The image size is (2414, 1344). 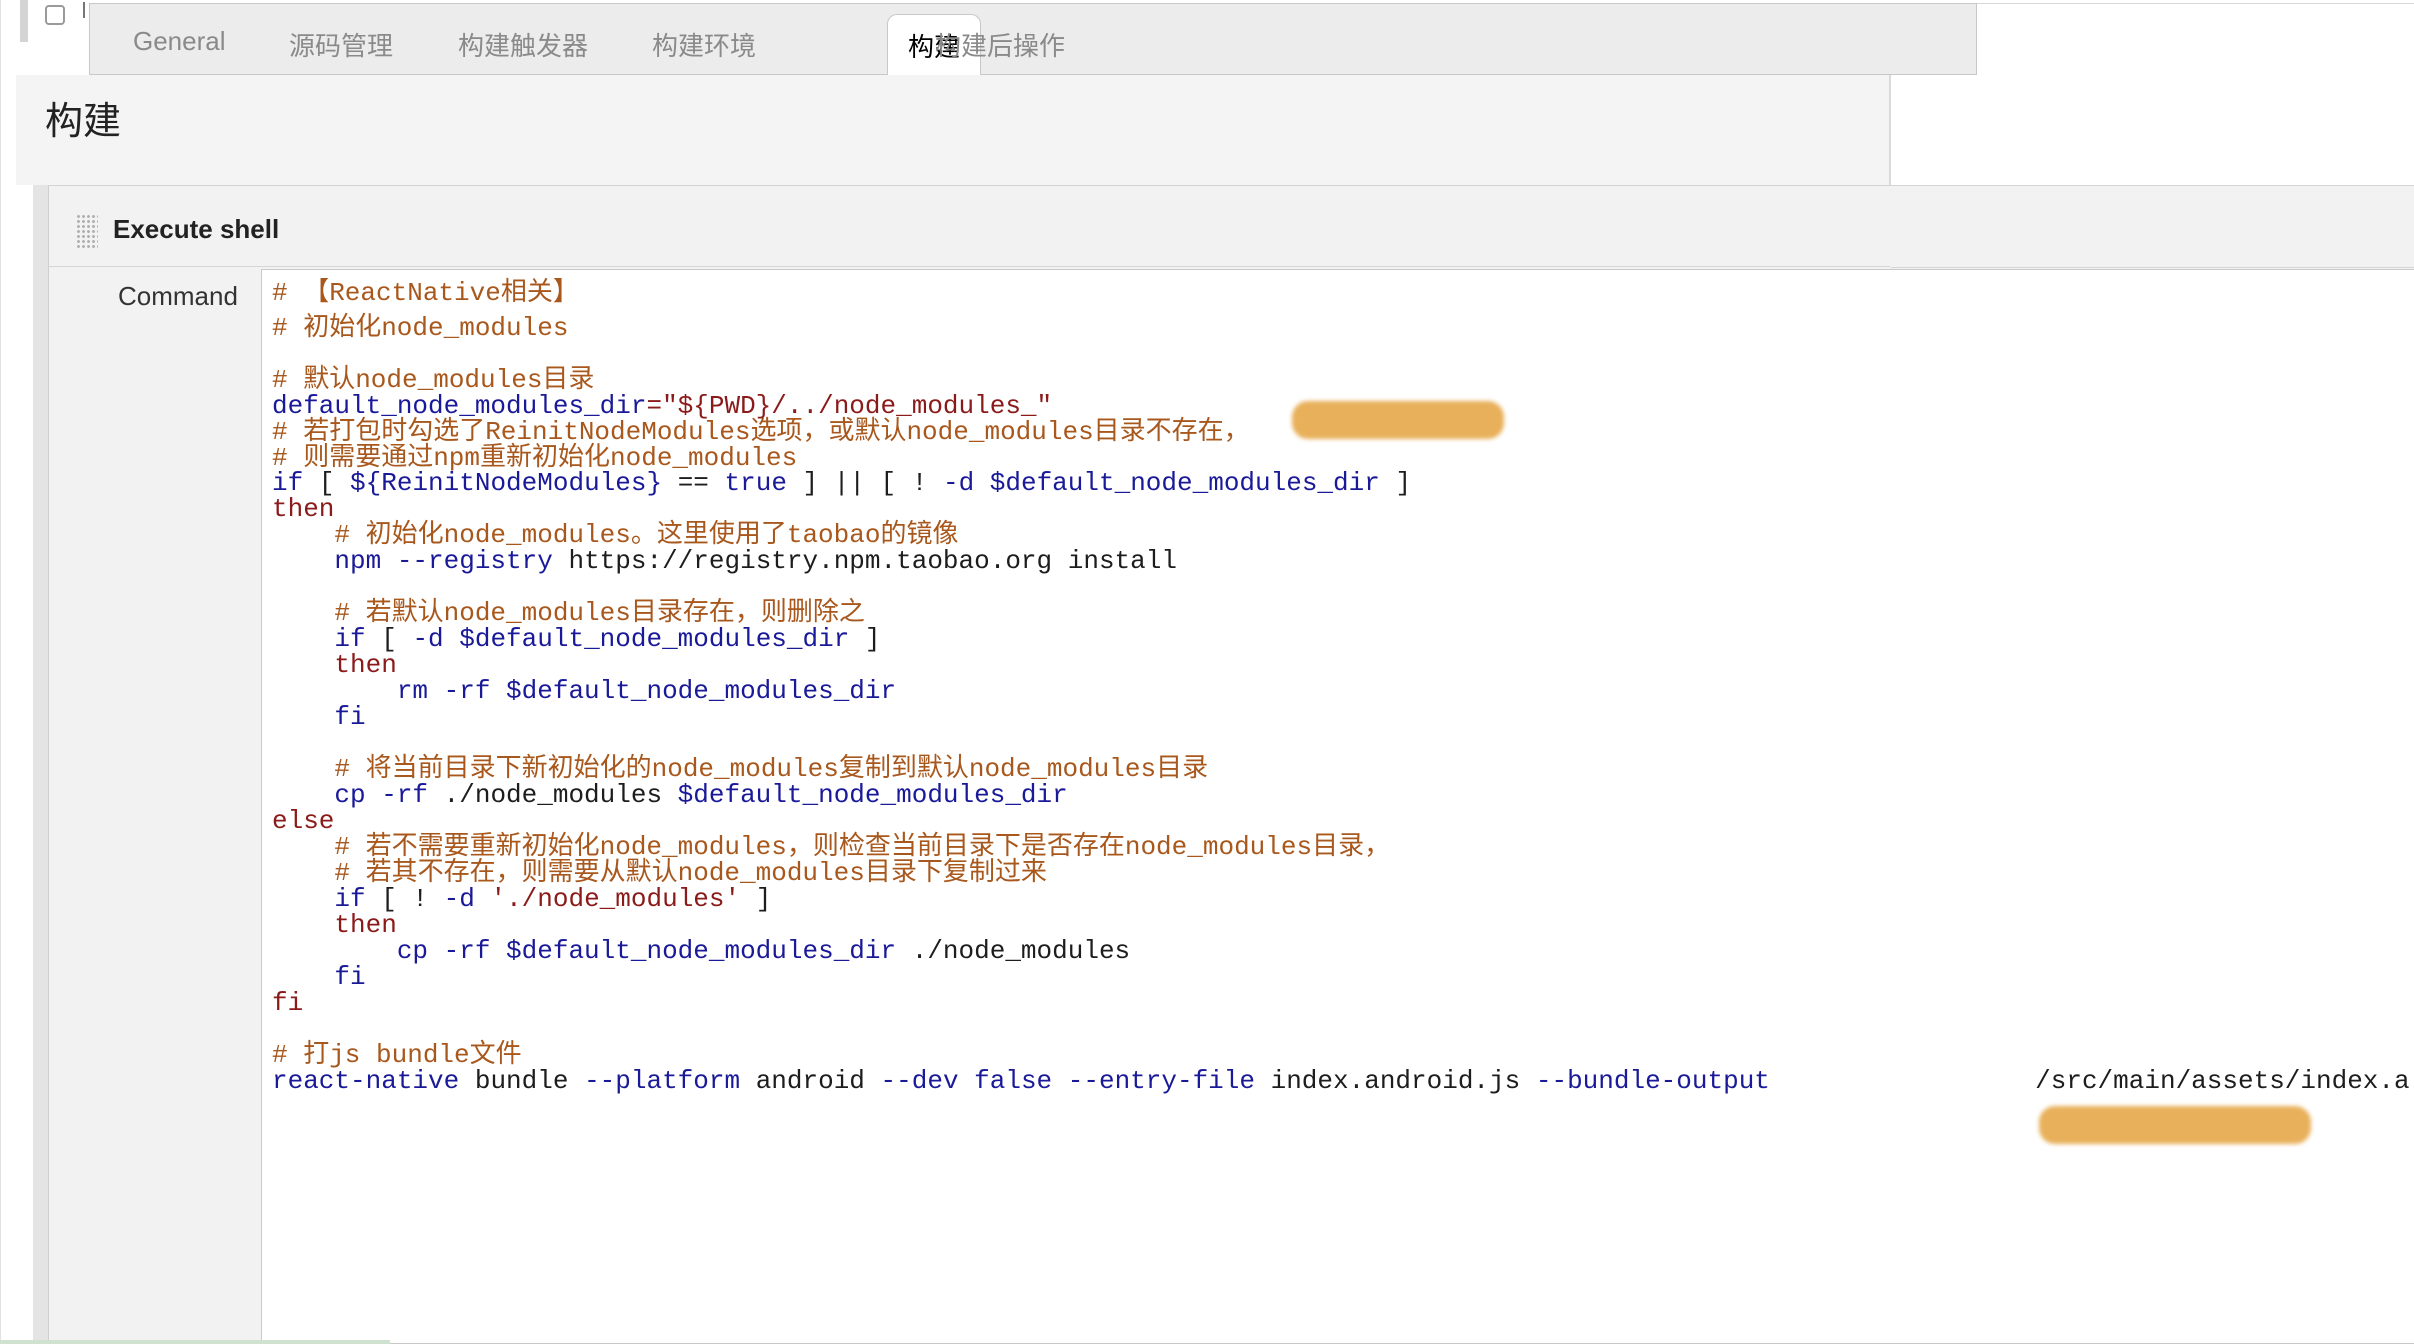 What do you see at coordinates (404, 899) in the screenshot?
I see `code-token: [ !` at bounding box center [404, 899].